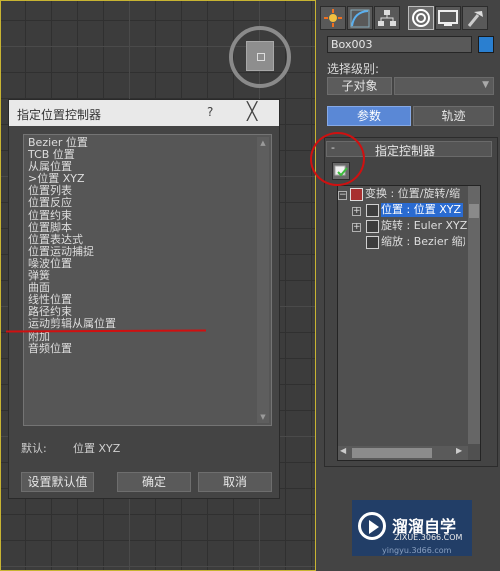 Image resolution: width=500 pixels, height=571 pixels. What do you see at coordinates (444, 86) in the screenshot?
I see `selection-level-dropdown: ▼` at bounding box center [444, 86].